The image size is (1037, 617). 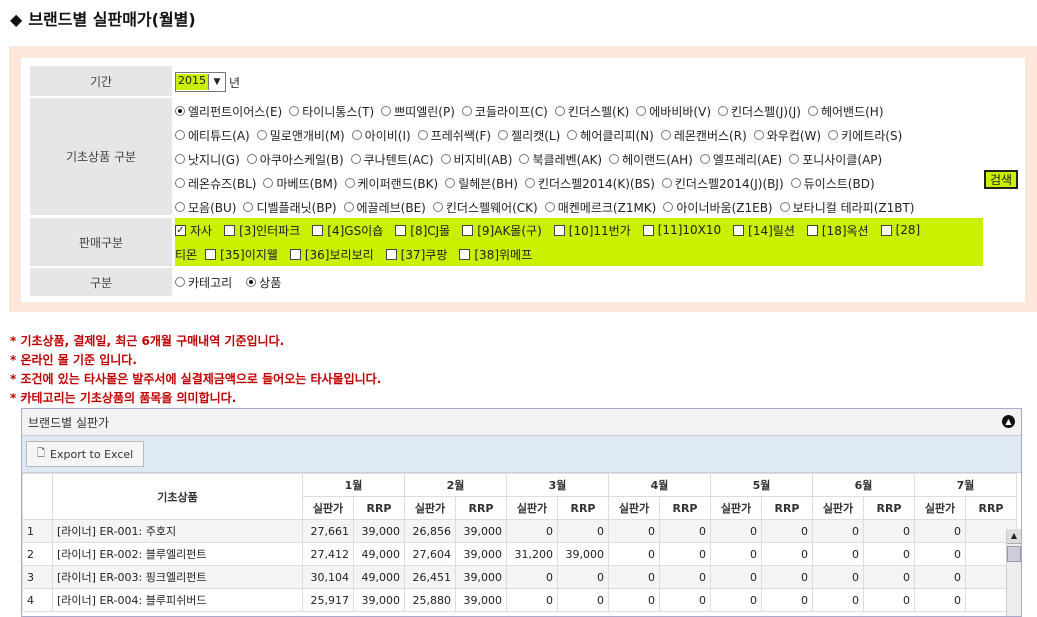 What do you see at coordinates (481, 183) in the screenshot?
I see `brand-radio-option: 릴헤븐(BH)` at bounding box center [481, 183].